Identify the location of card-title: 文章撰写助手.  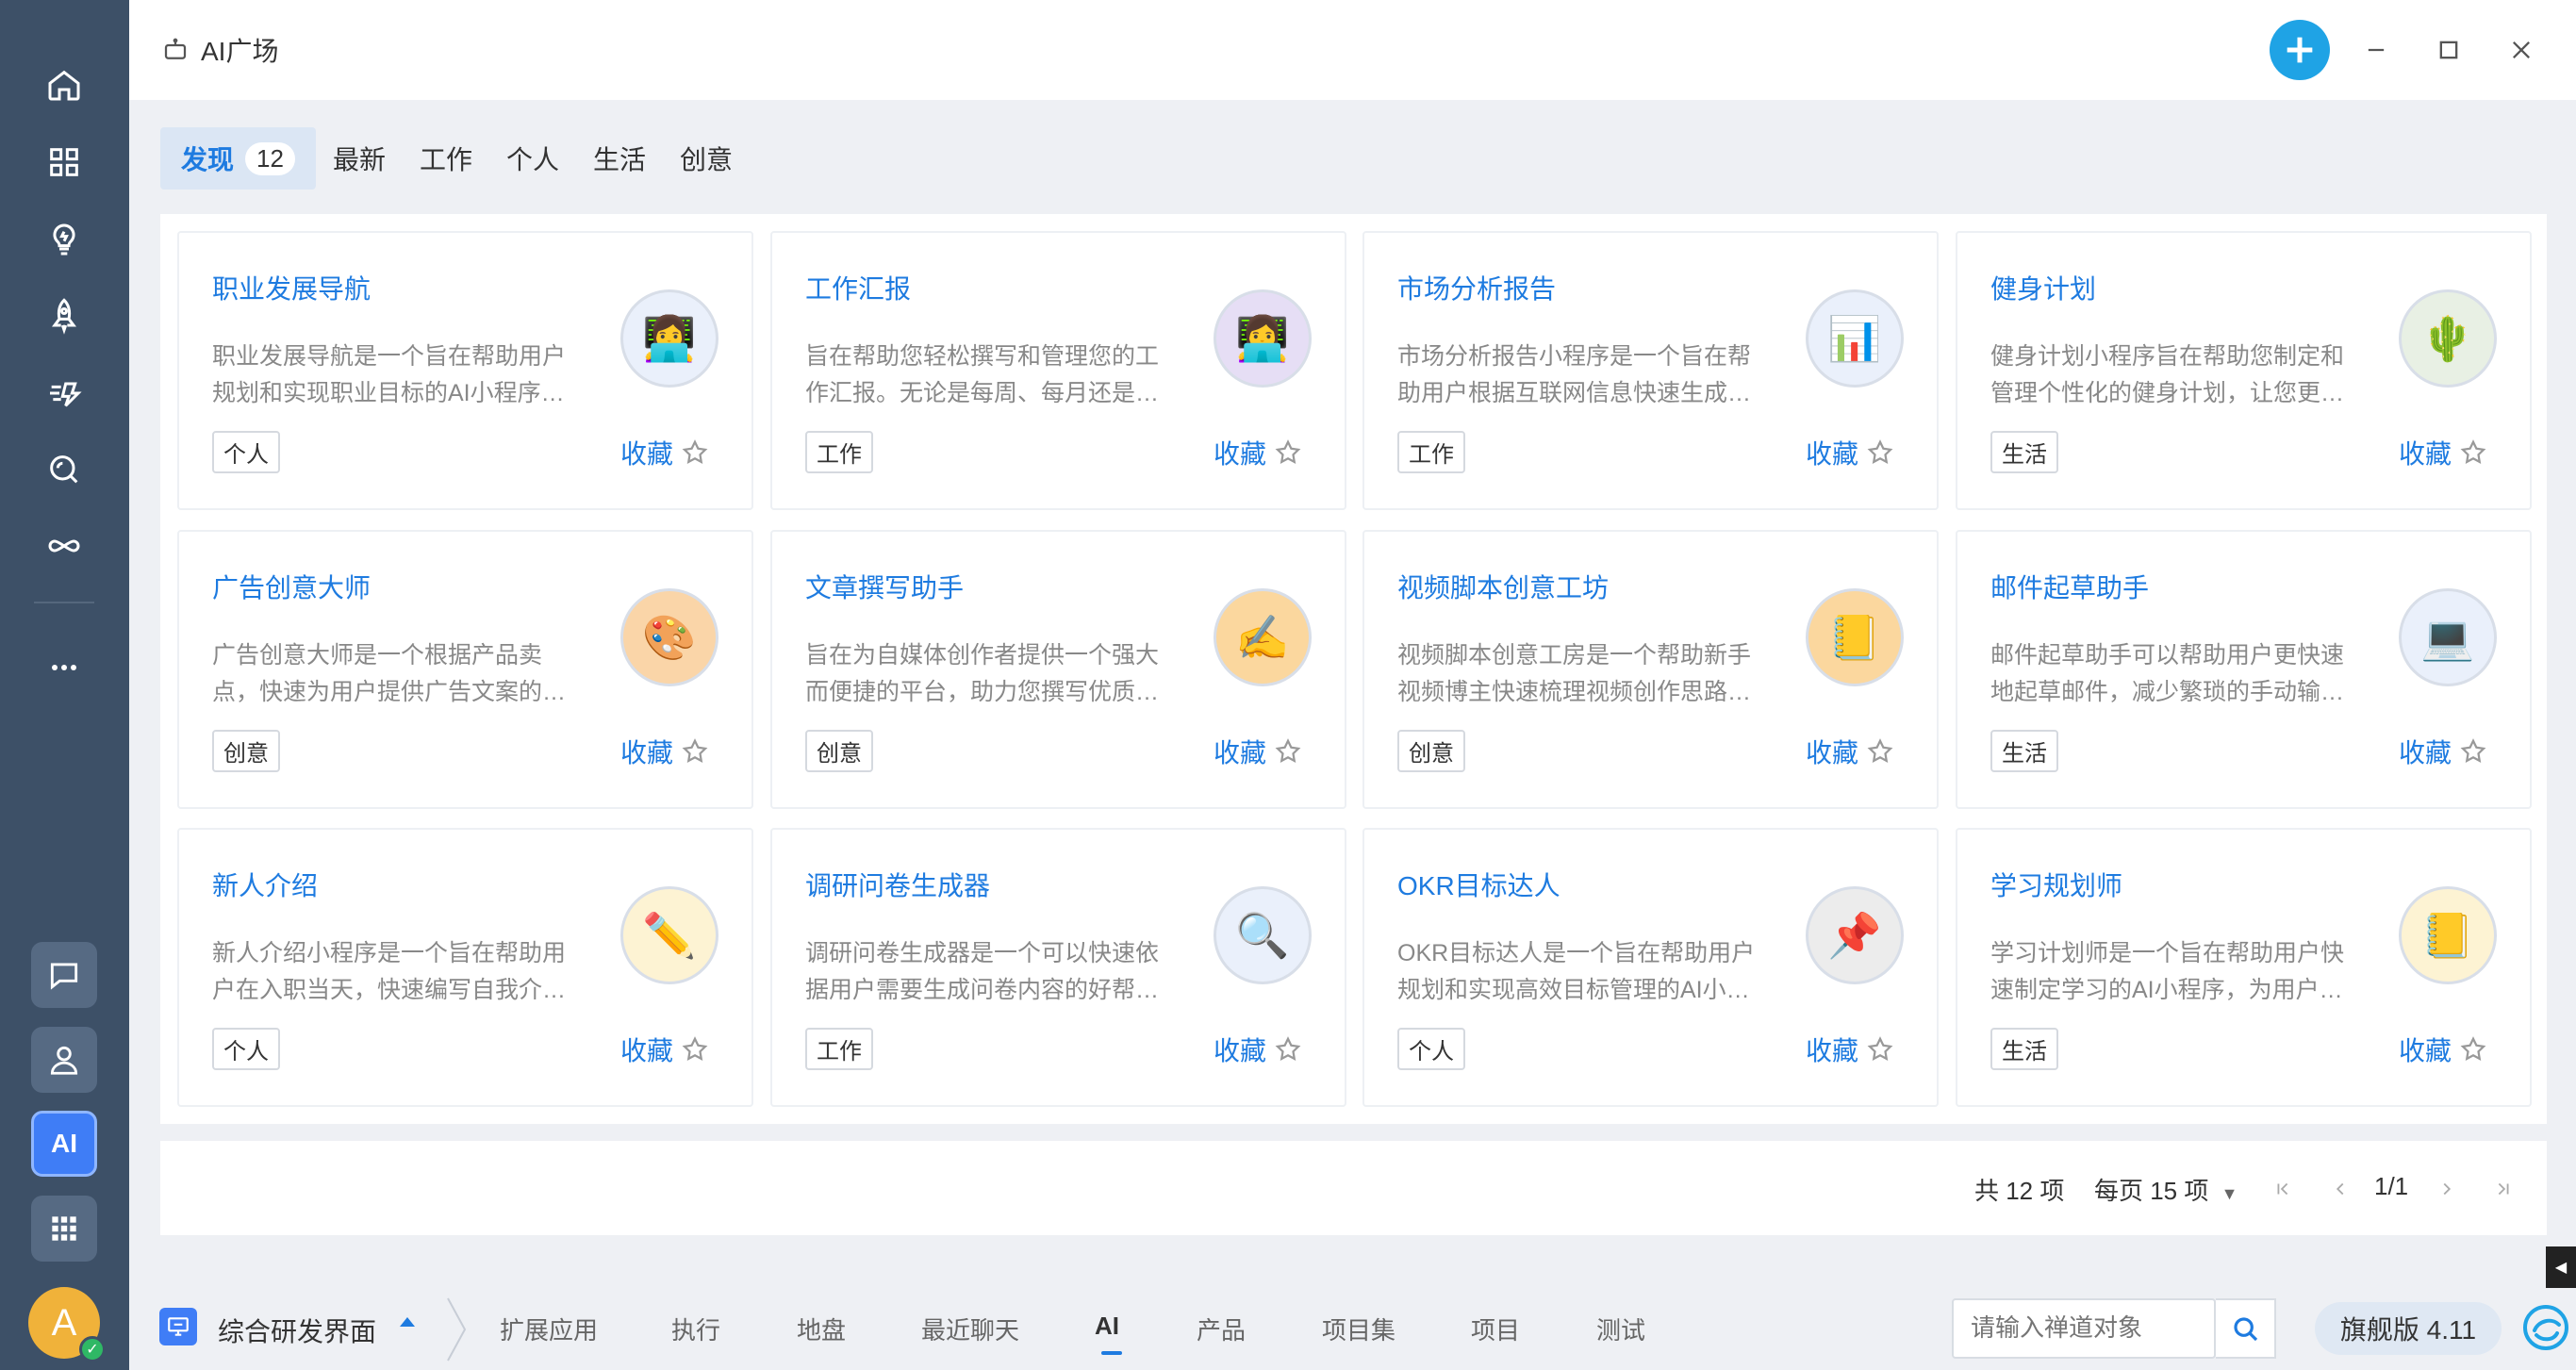
(884, 586).